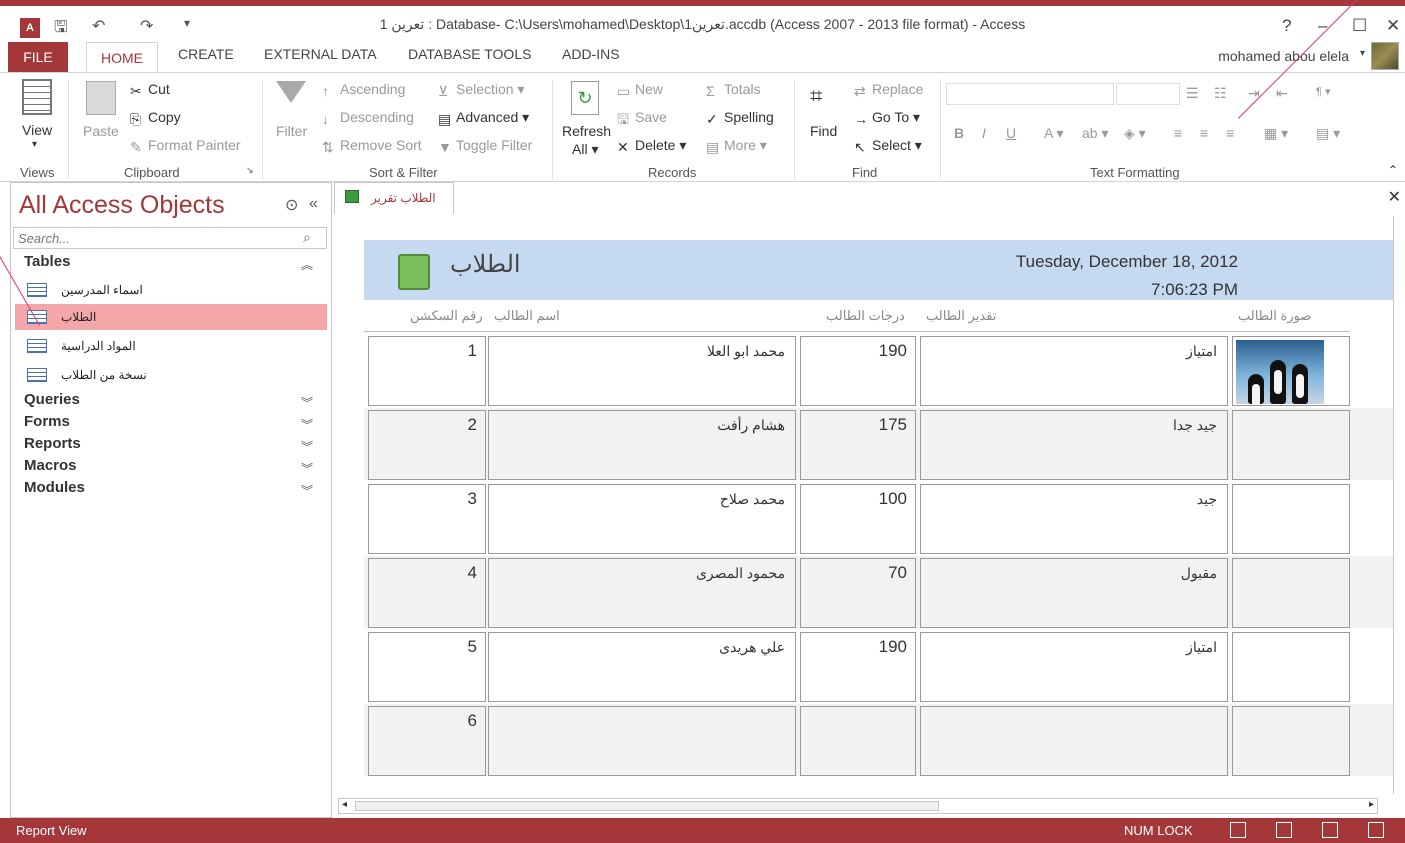 The image size is (1405, 843). Describe the element at coordinates (585, 149) in the screenshot. I see `refresh-all-sub-label: All ▾` at that location.